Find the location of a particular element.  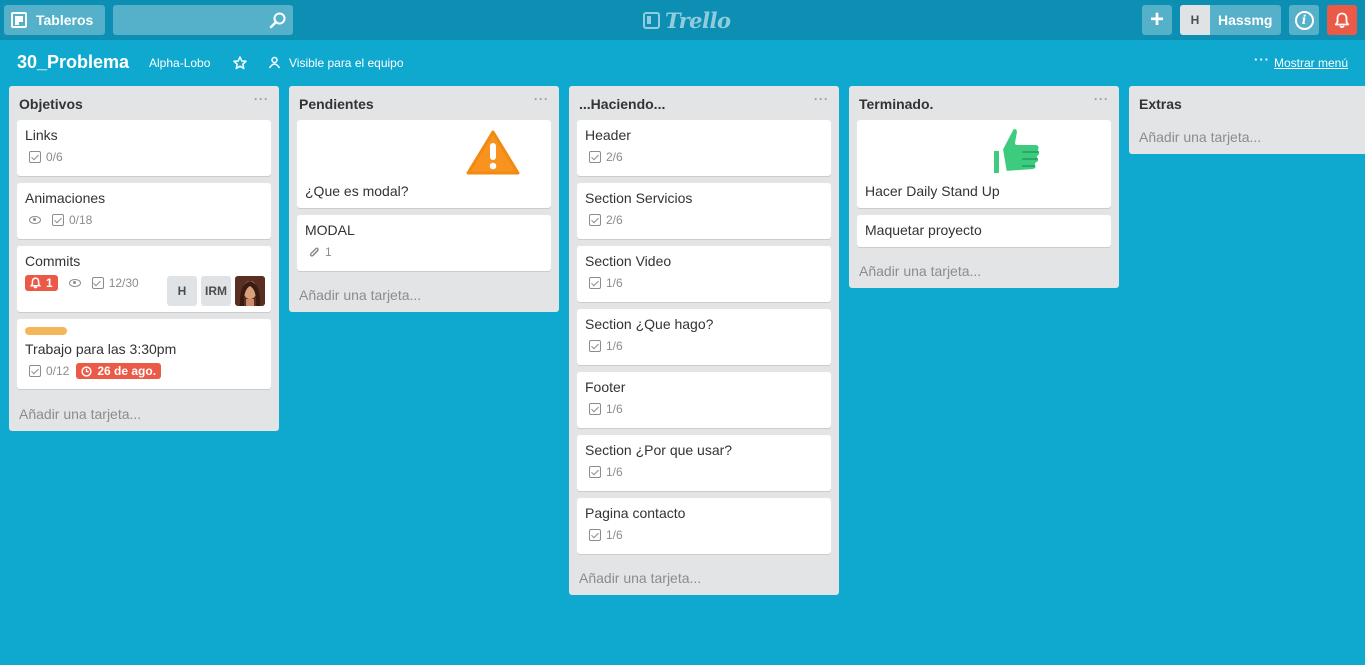

boards-button: Tableros is located at coordinates (54, 20).